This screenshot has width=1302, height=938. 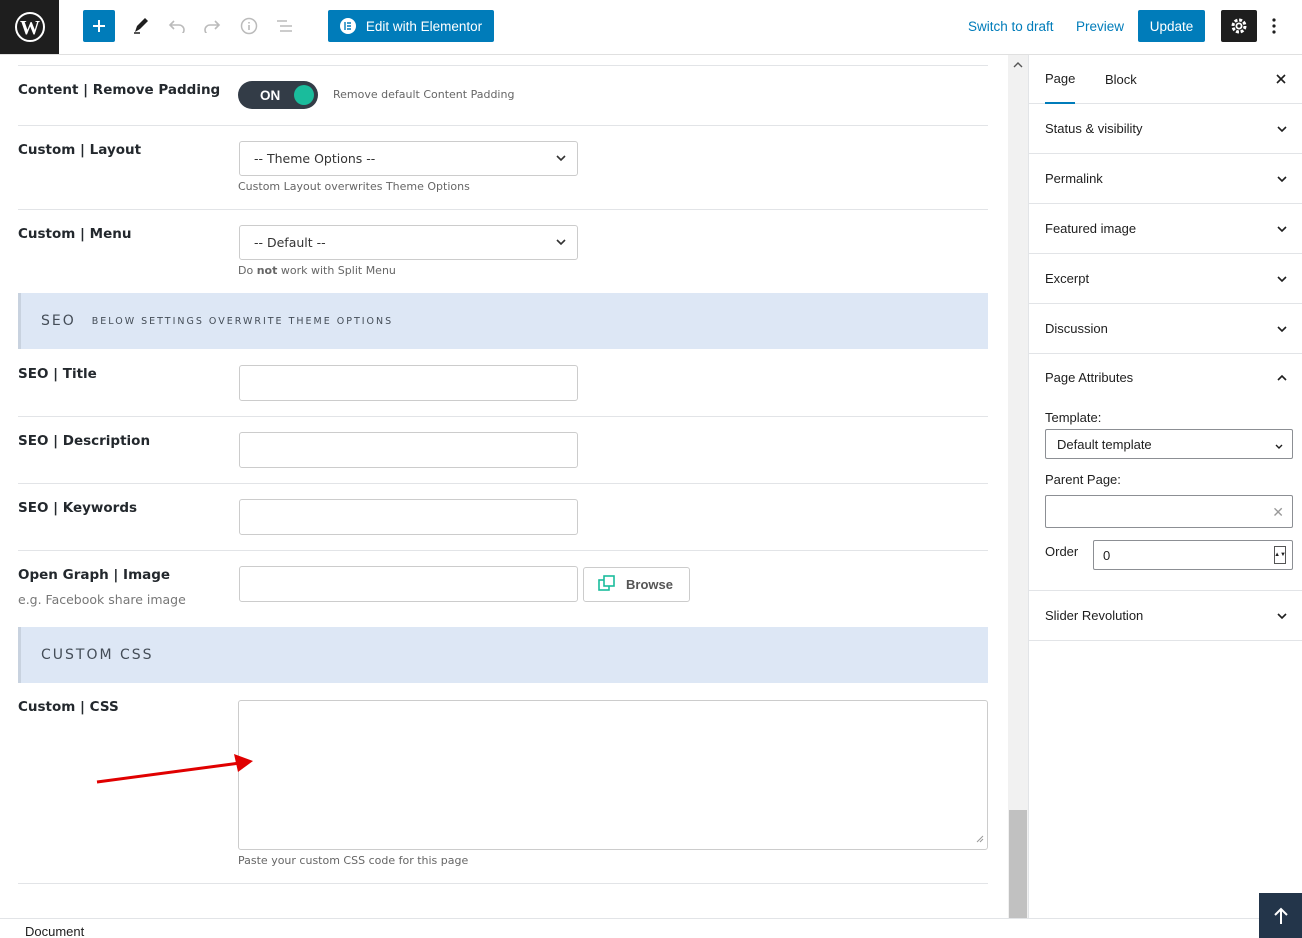 What do you see at coordinates (141, 26) in the screenshot?
I see `edit-tool-icon` at bounding box center [141, 26].